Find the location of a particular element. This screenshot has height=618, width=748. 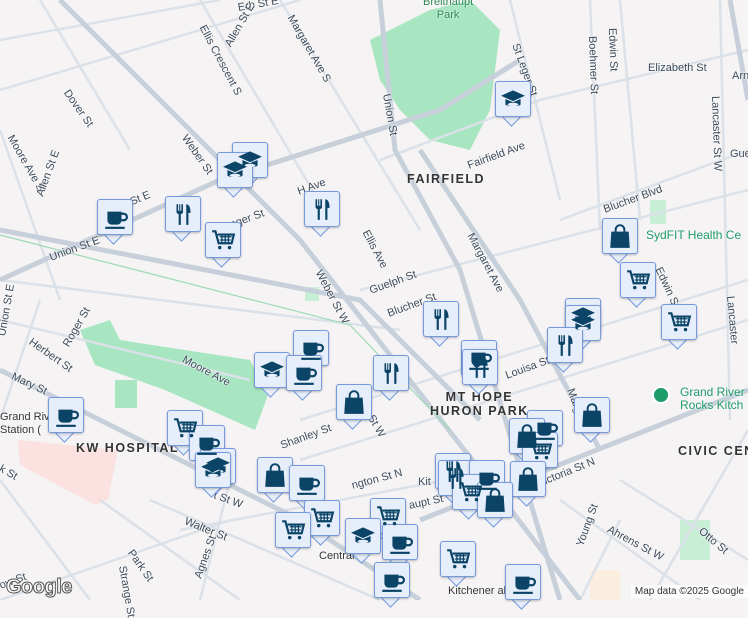

poi-station: Grand Riv Station ( is located at coordinates (25, 424).